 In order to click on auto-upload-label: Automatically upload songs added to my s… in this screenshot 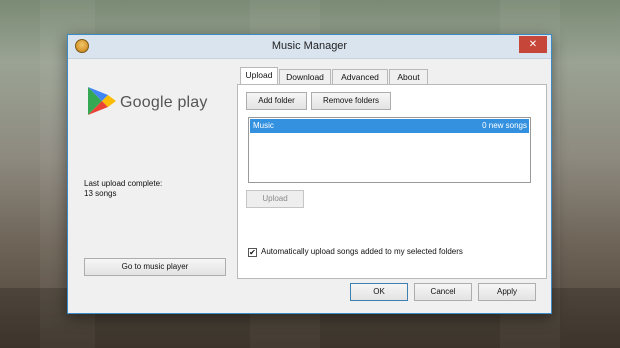, I will do `click(362, 251)`.